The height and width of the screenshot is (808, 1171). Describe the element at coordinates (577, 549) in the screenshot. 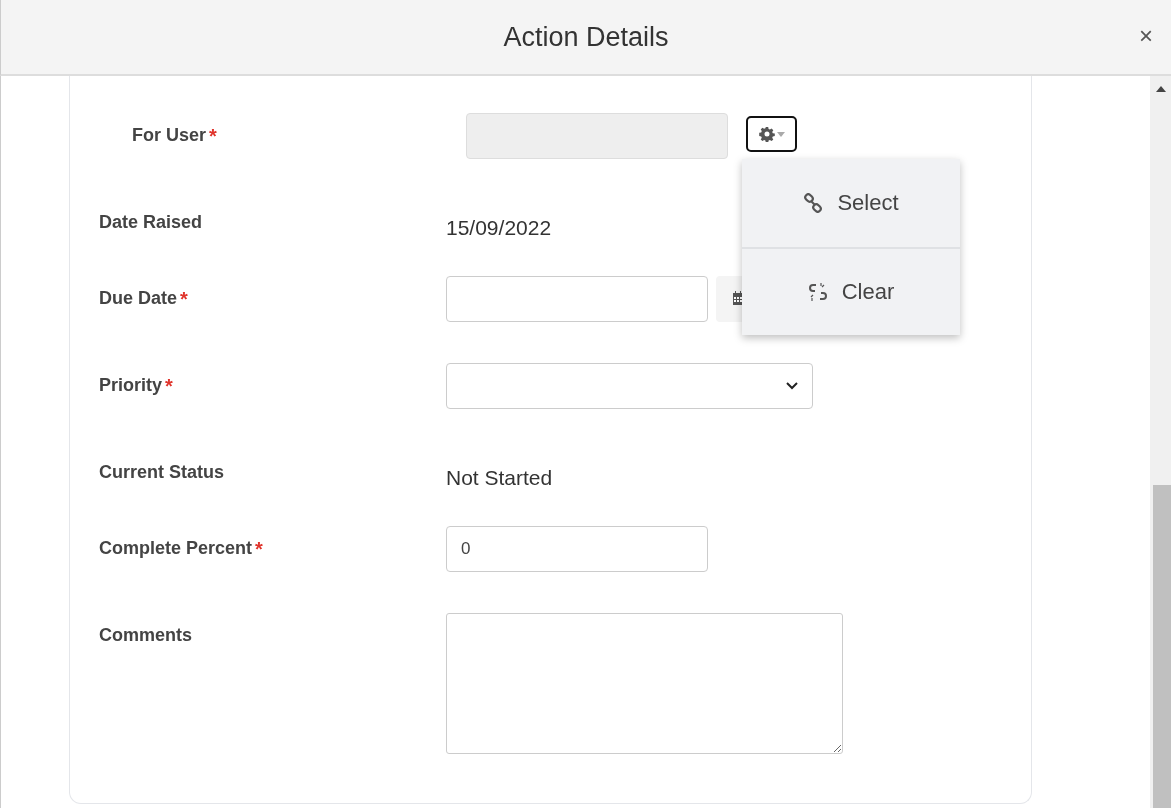

I see `percent-field: 0` at that location.